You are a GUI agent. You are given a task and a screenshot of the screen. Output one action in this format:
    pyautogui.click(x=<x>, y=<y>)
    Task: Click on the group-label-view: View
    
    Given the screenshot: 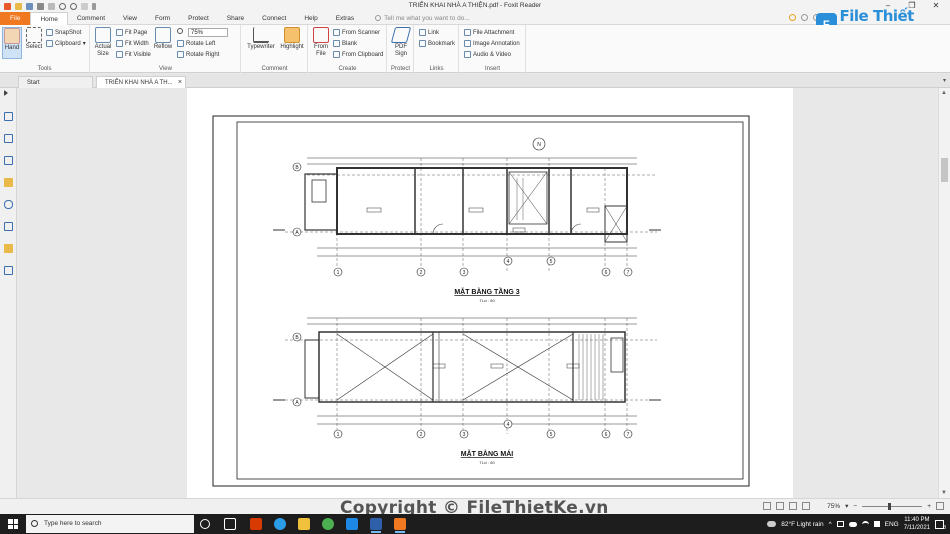 What is the action you would take?
    pyautogui.click(x=165, y=69)
    